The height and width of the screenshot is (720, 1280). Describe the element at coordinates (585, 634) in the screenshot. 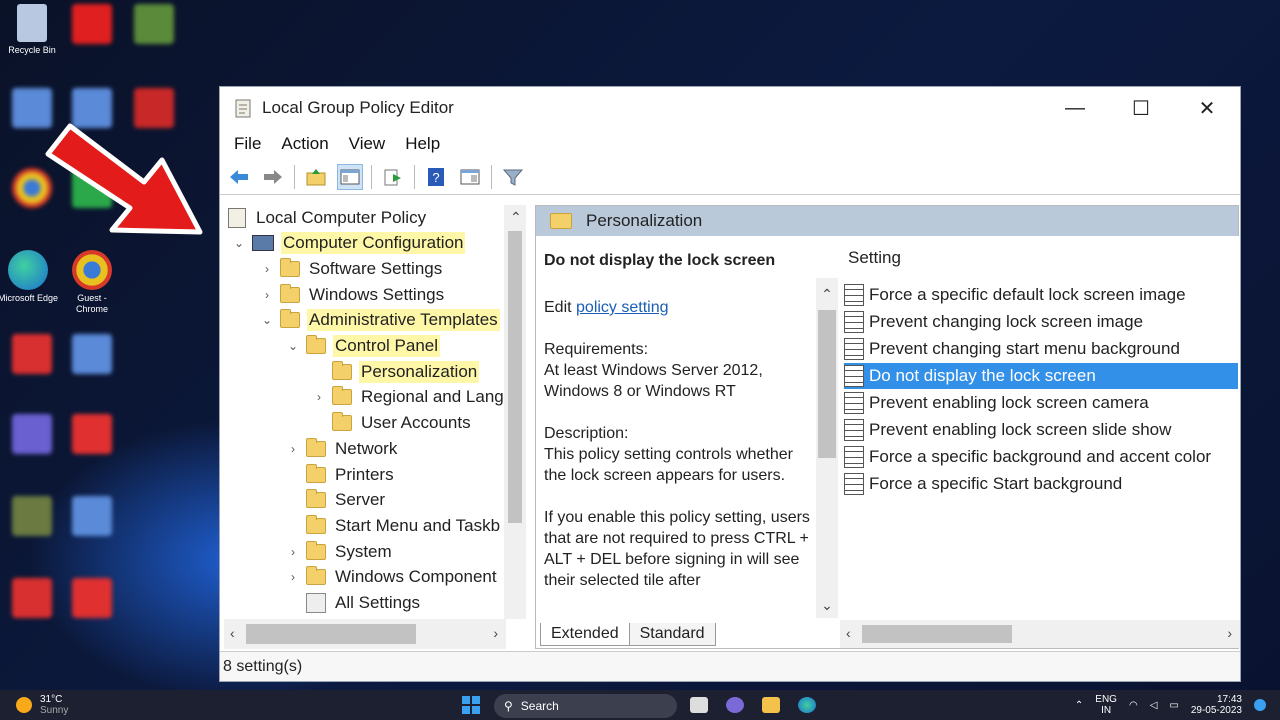

I see `tab-extended: Extended` at that location.